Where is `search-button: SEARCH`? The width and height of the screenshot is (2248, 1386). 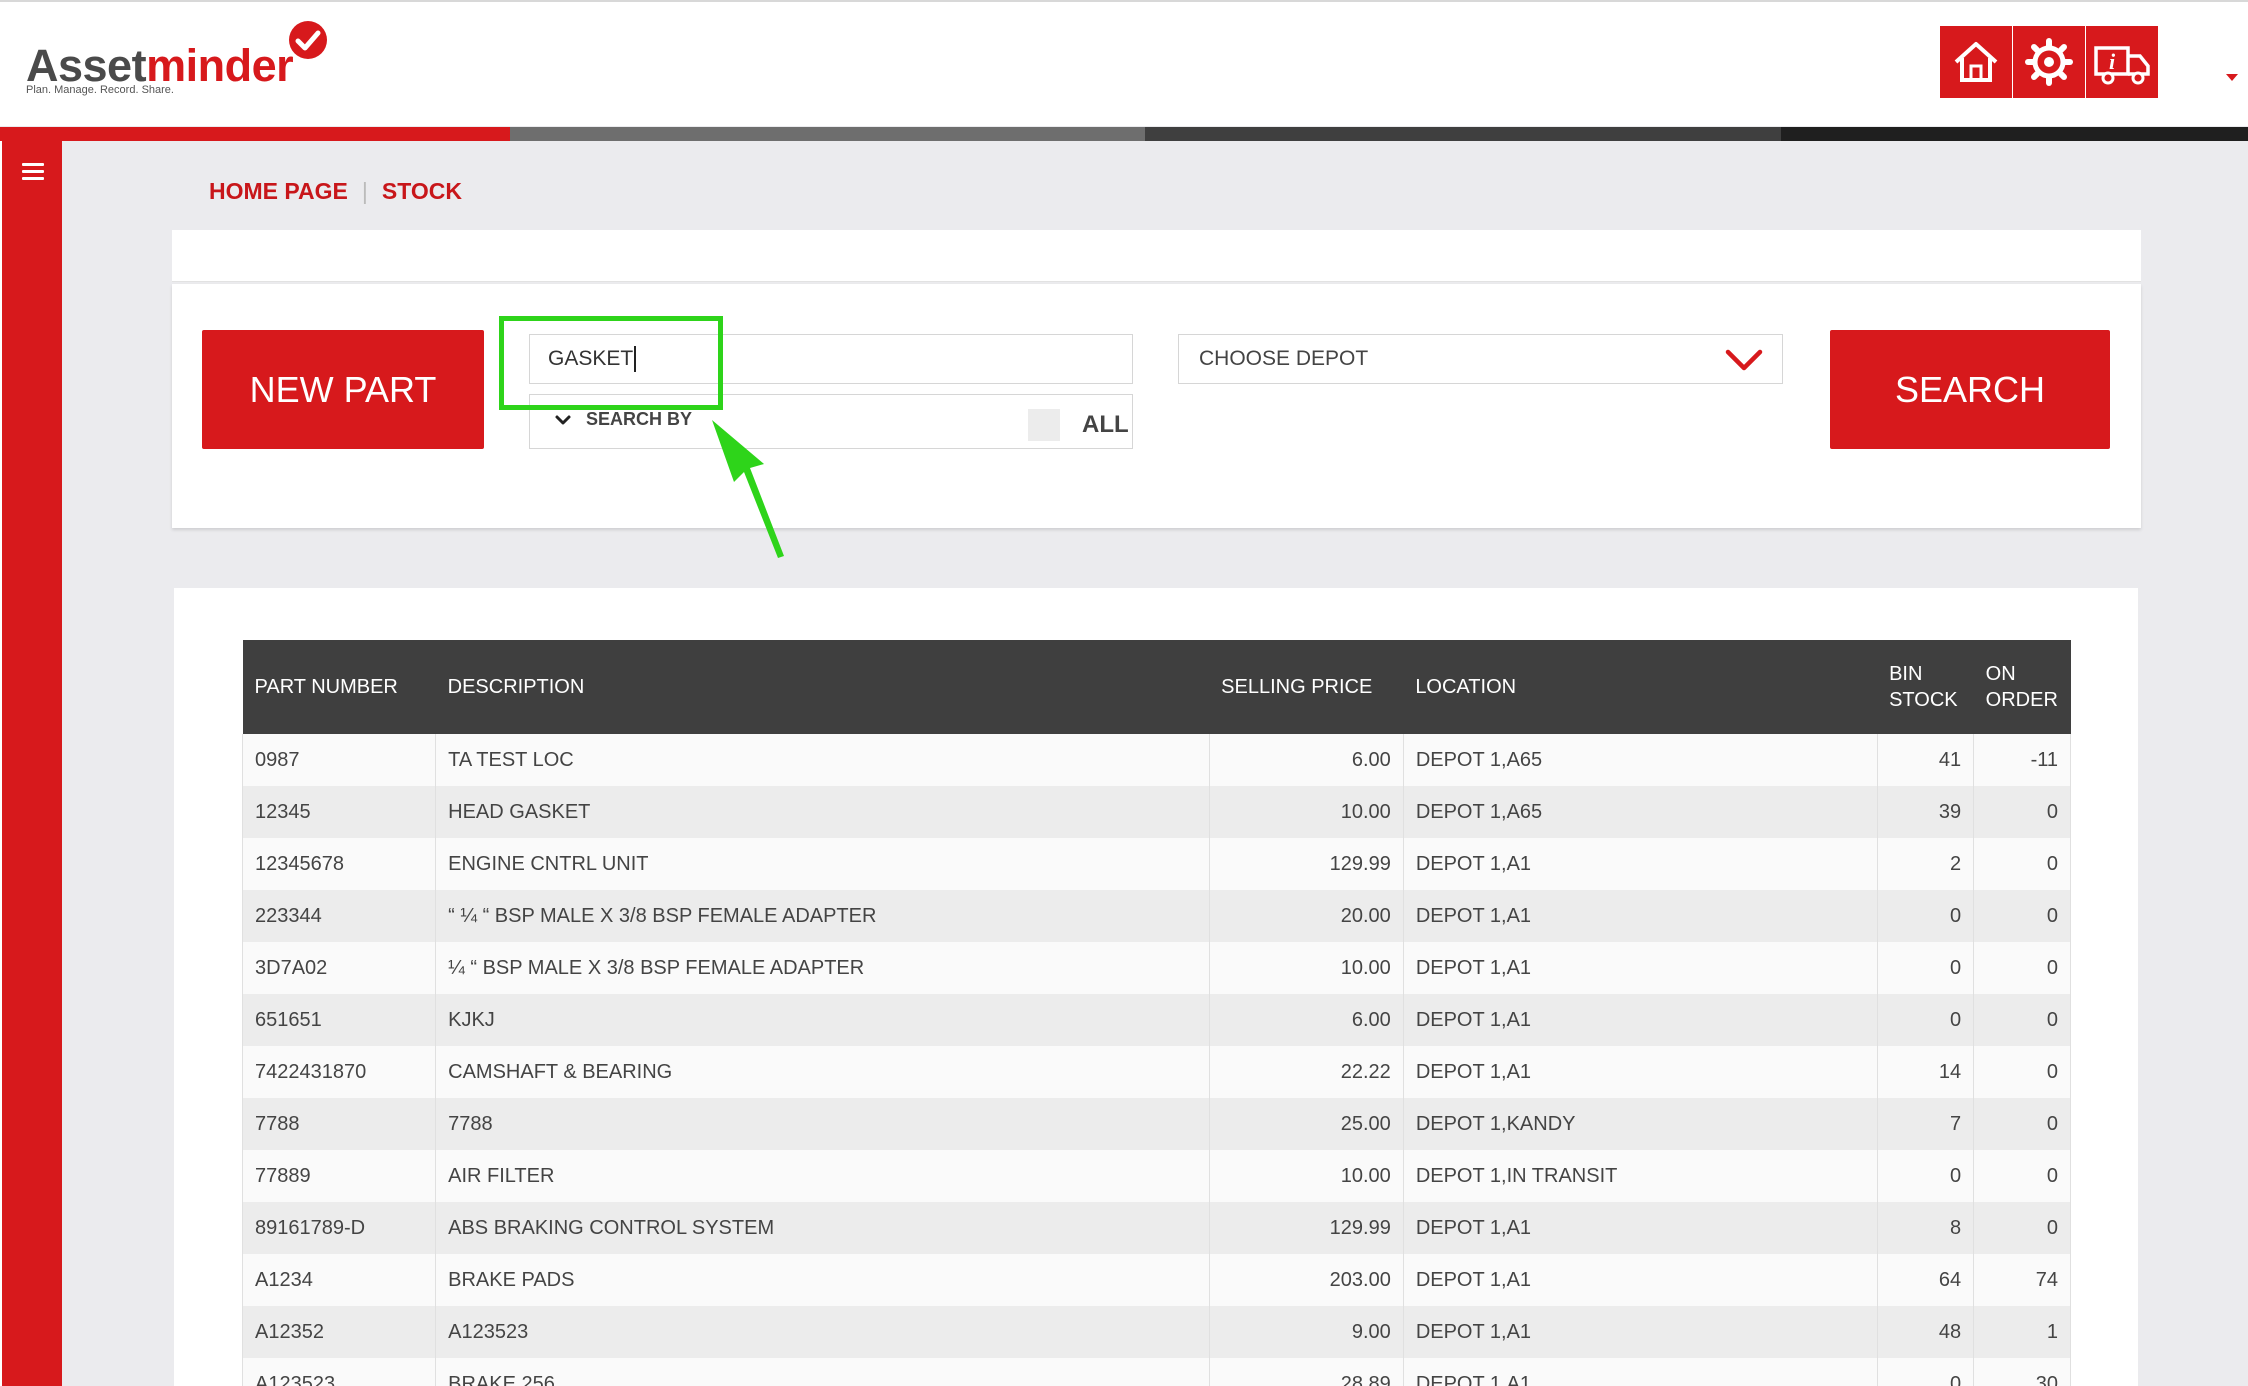 search-button: SEARCH is located at coordinates (1970, 389).